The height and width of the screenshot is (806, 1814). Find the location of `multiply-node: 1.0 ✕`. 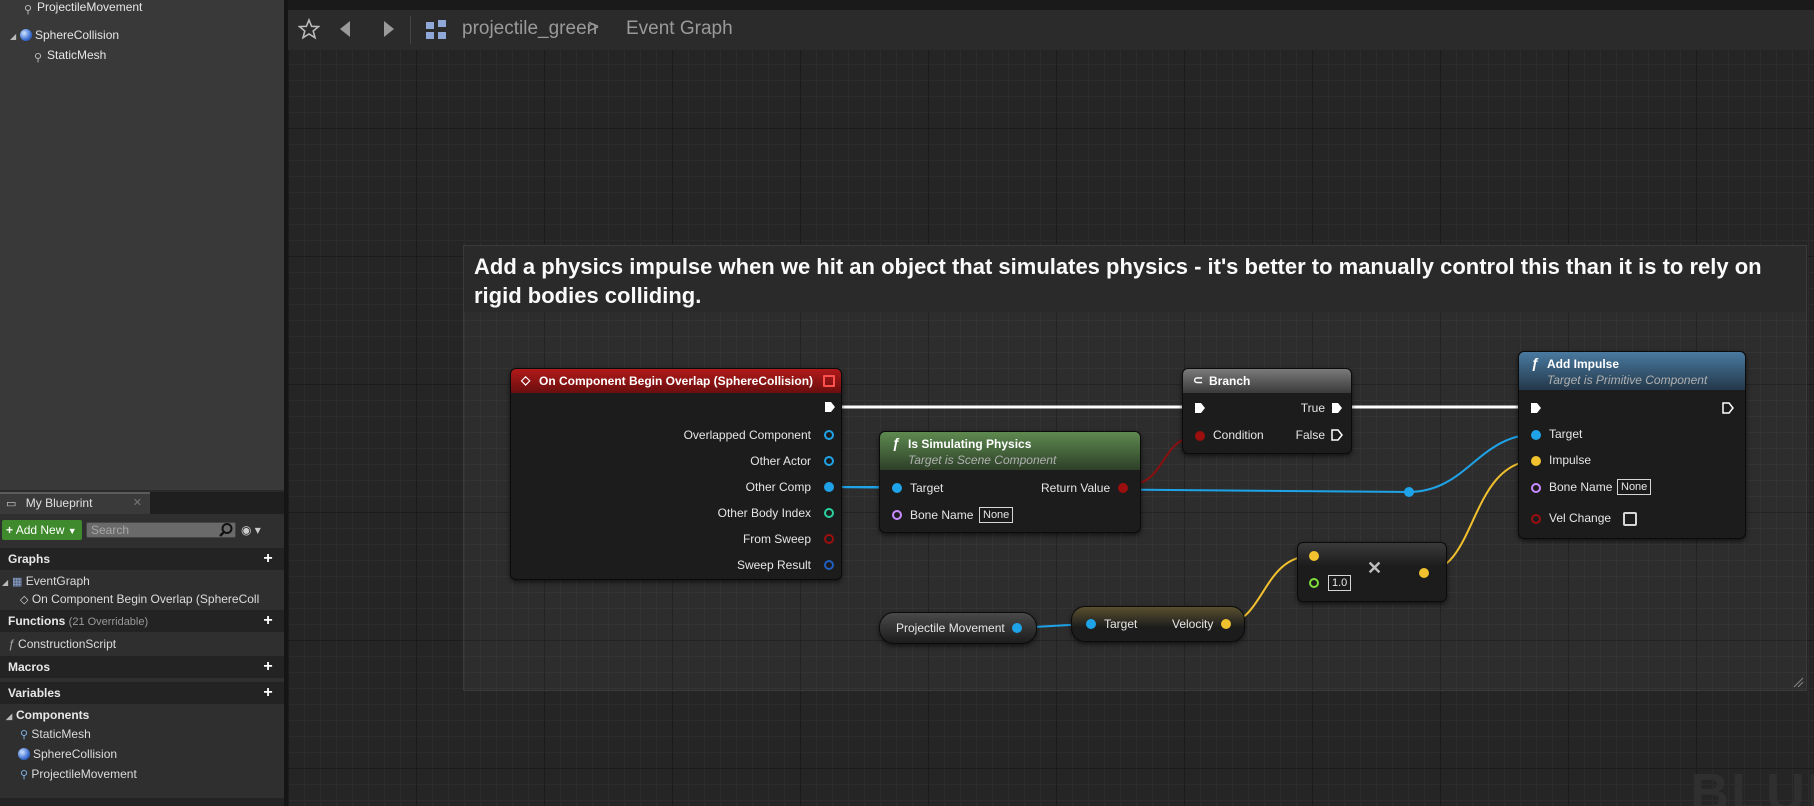

multiply-node: 1.0 ✕ is located at coordinates (1372, 572).